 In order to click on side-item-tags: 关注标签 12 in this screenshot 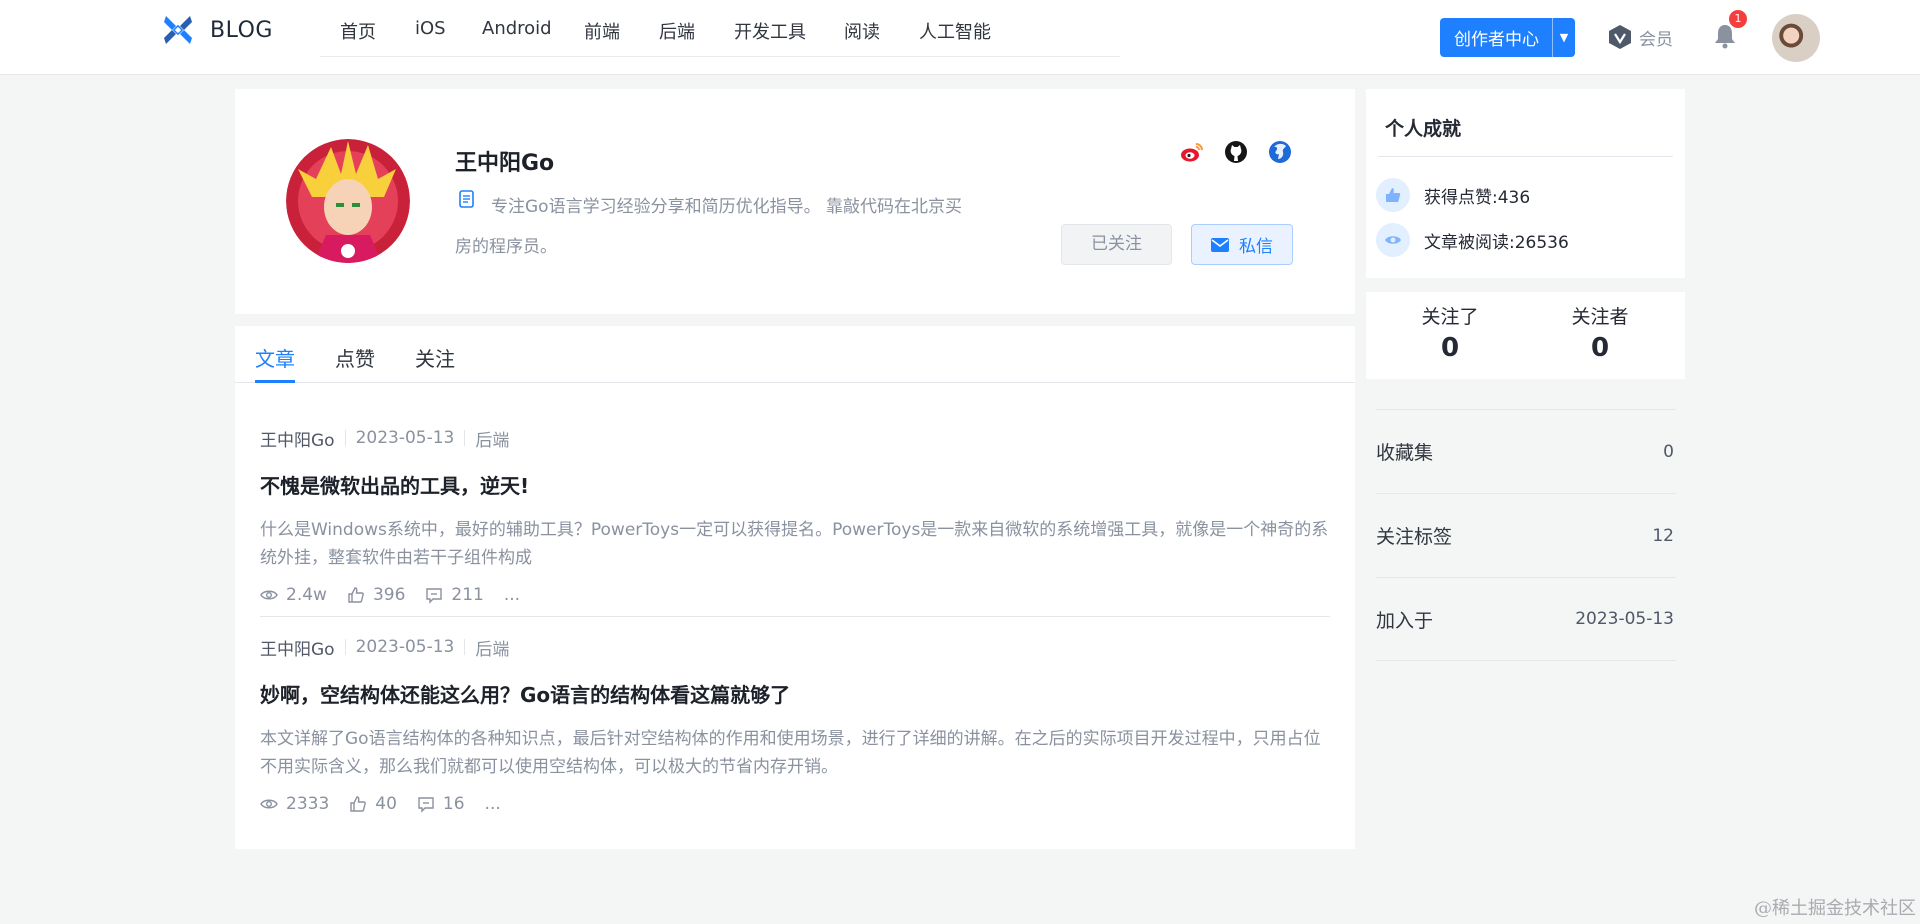, I will do `click(1526, 535)`.